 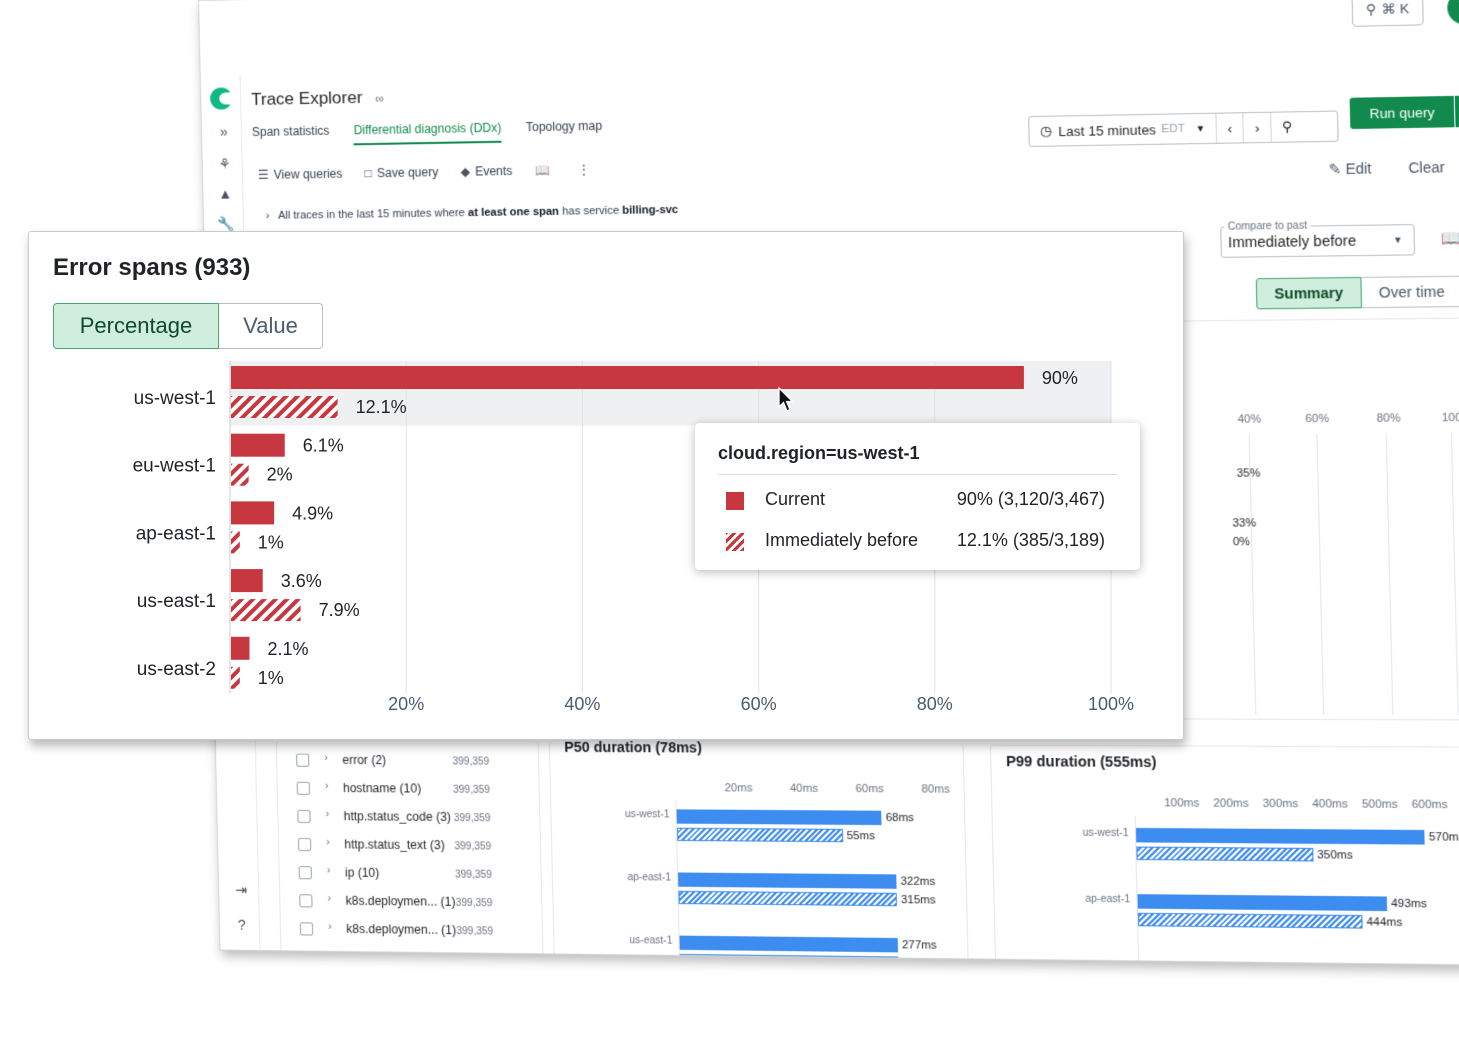 I want to click on timezone-label: EDT, so click(x=1173, y=129).